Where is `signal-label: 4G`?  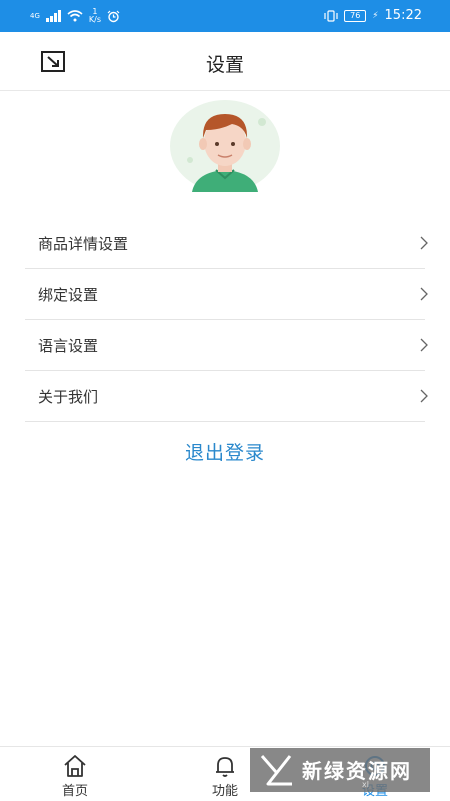 signal-label: 4G is located at coordinates (35, 16).